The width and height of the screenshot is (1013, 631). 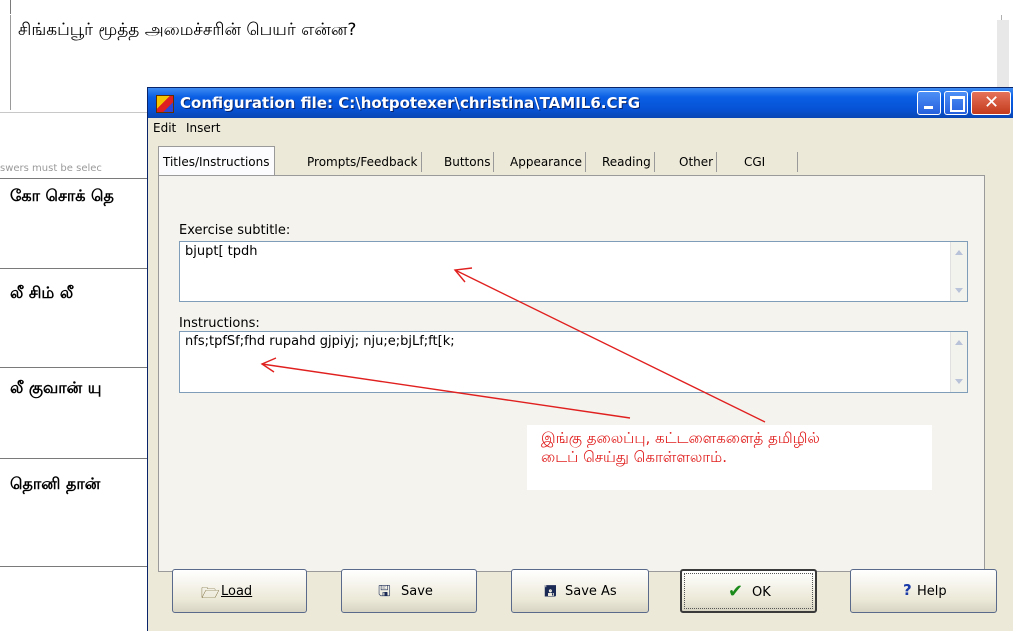 What do you see at coordinates (958, 271) in the screenshot?
I see `subtitle-scrollbar` at bounding box center [958, 271].